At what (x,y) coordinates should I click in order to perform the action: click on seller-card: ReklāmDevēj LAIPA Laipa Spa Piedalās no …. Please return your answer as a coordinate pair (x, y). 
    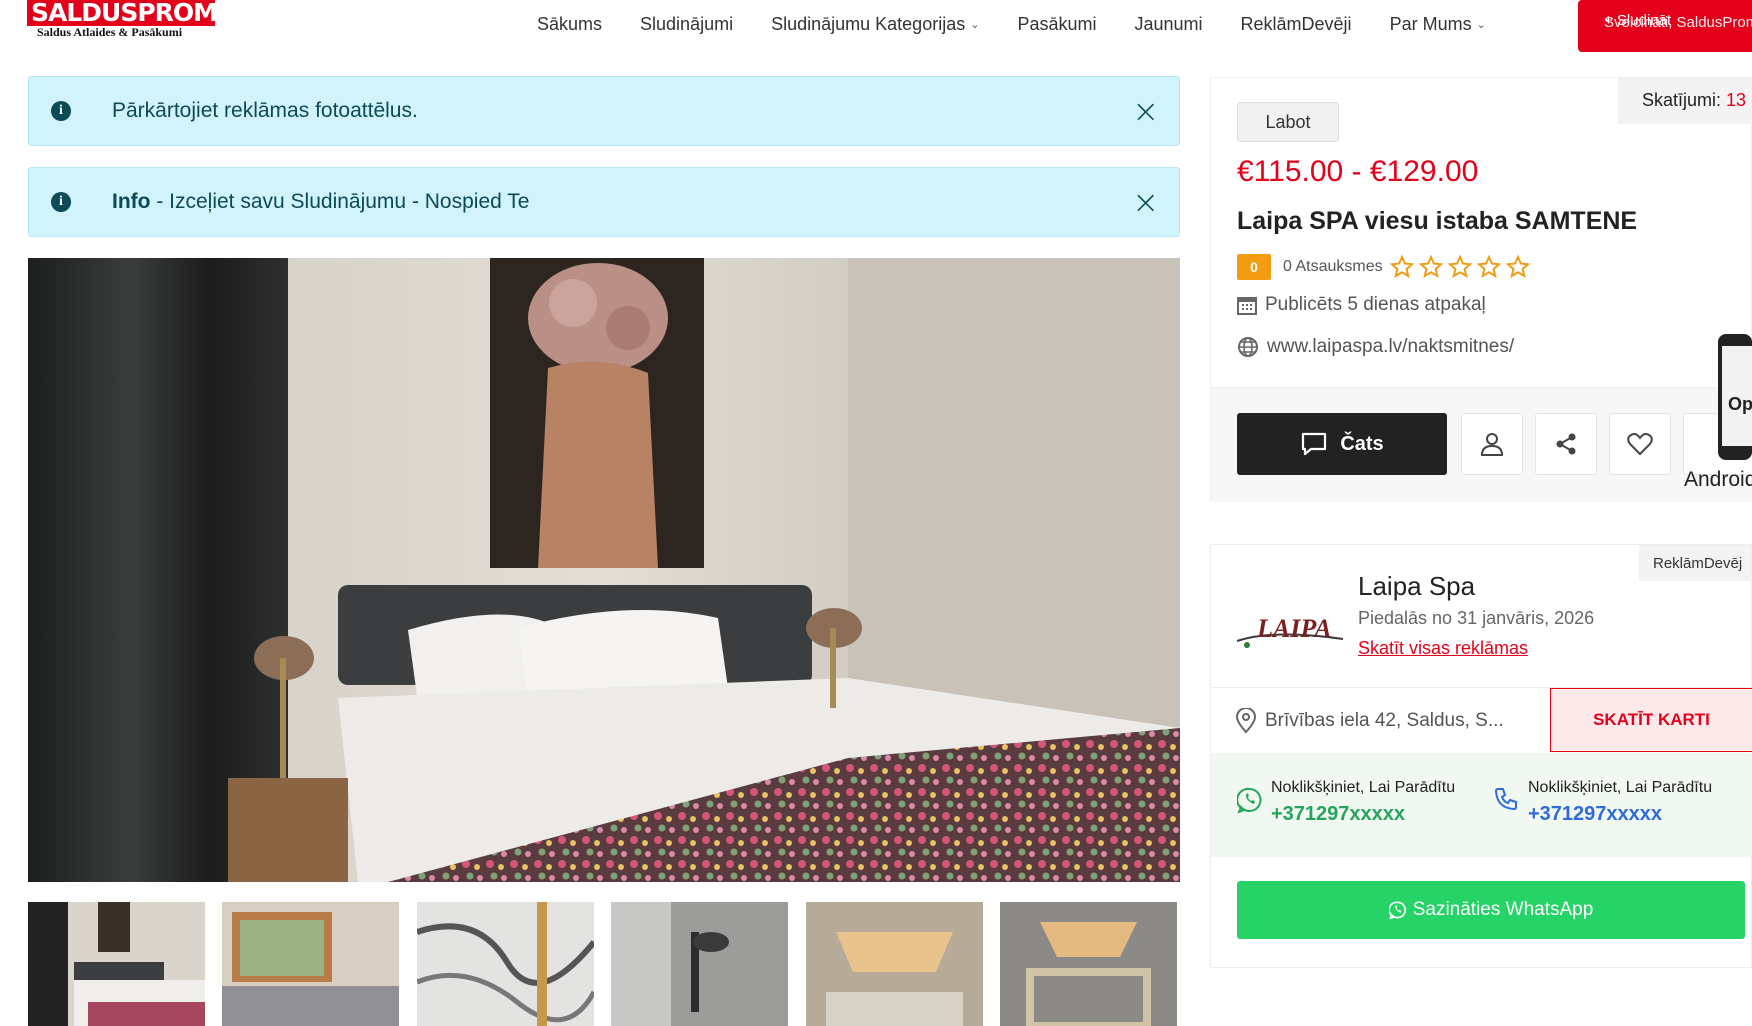
    Looking at the image, I should click on (1481, 756).